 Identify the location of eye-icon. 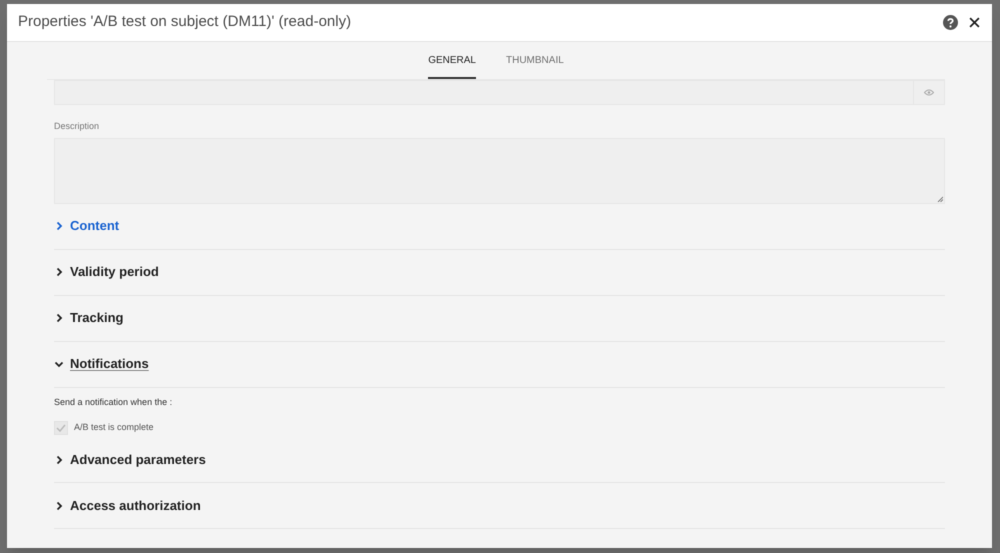
(929, 92).